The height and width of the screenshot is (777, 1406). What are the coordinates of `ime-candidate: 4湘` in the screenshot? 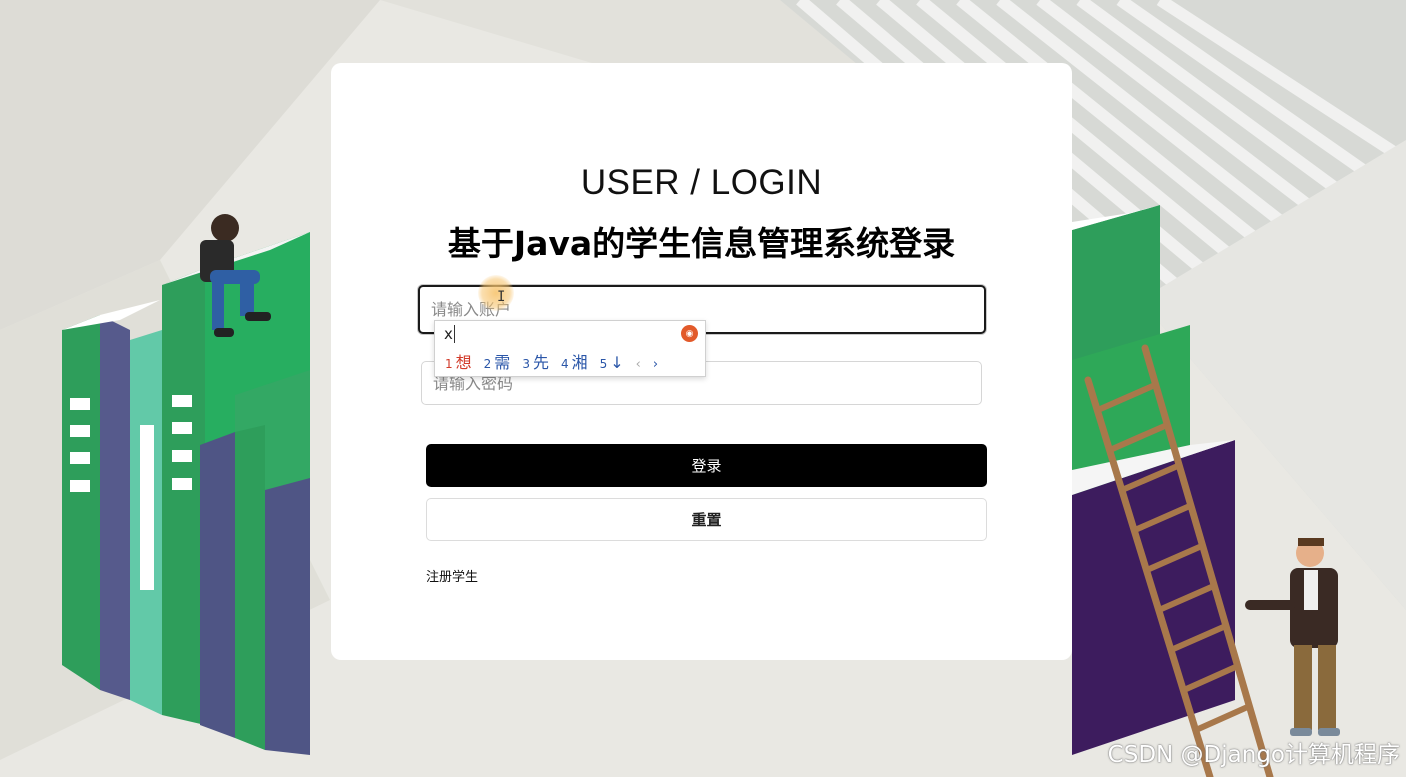 It's located at (574, 361).